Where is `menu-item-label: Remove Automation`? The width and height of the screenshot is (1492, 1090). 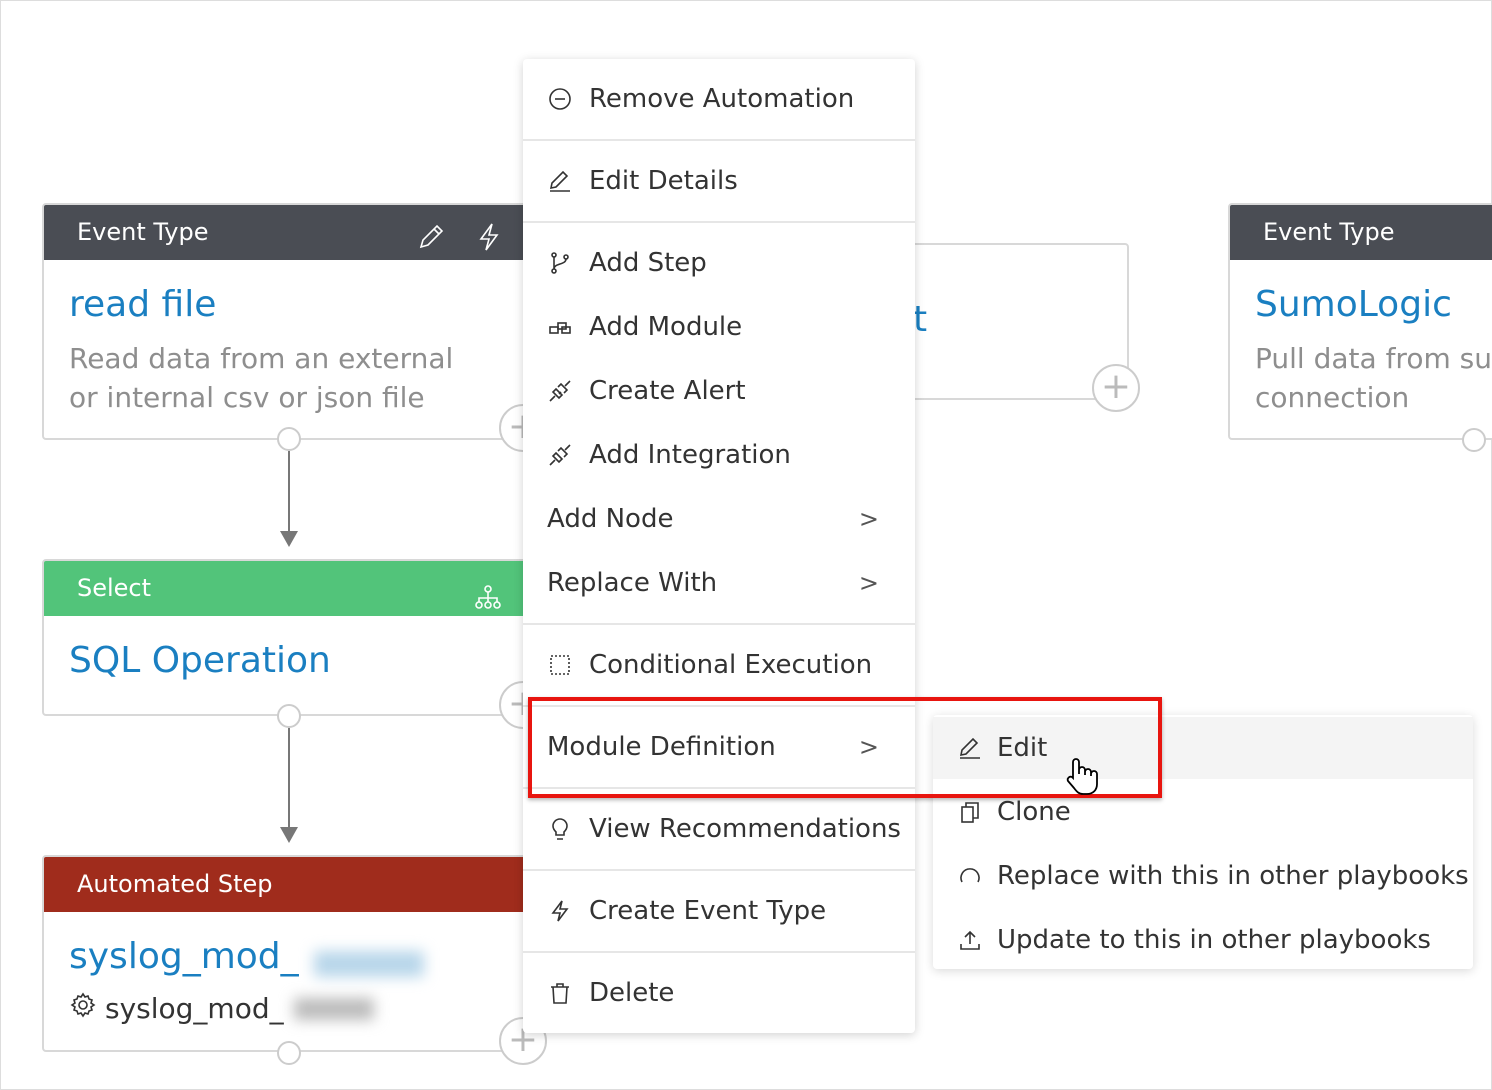
menu-item-label: Remove Automation is located at coordinates (722, 99).